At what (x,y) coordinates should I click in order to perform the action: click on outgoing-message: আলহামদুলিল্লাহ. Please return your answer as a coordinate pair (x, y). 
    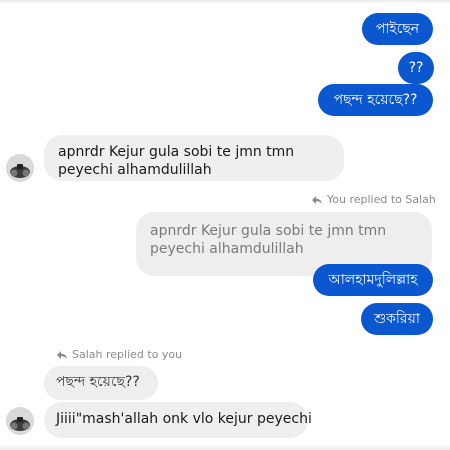
    Looking at the image, I should click on (373, 280).